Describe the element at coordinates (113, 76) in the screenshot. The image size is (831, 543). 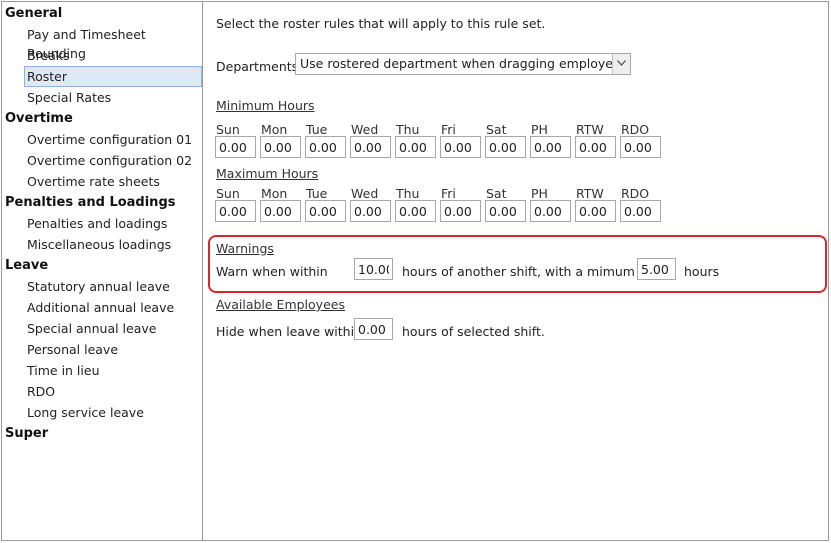
I see `sidebar-item-roster: Roster` at that location.